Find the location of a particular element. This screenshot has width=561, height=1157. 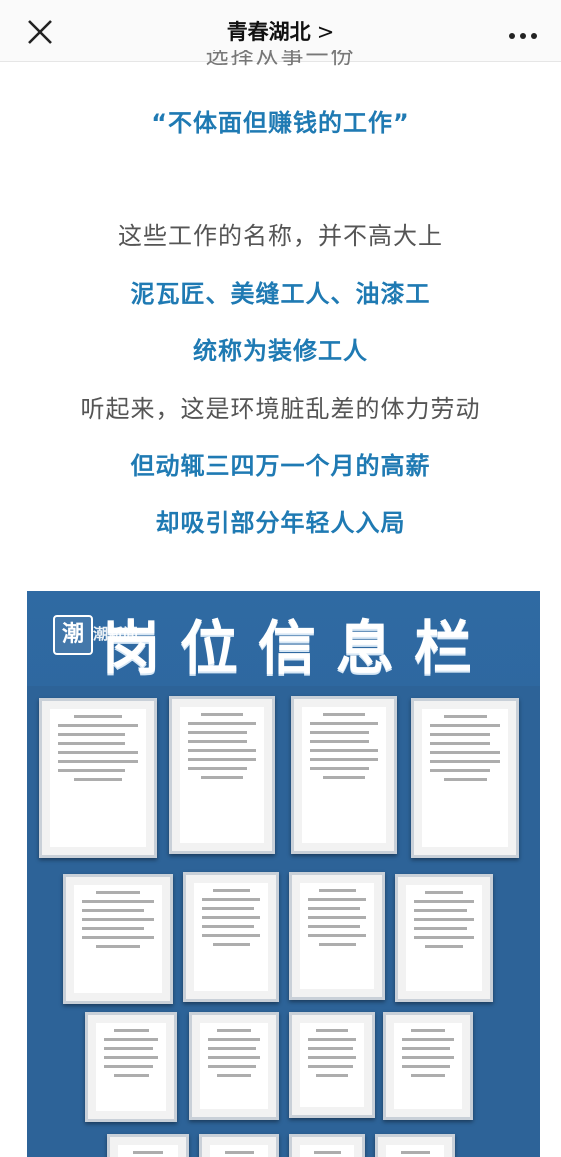

account-title: 青春湖北 > is located at coordinates (280, 31).